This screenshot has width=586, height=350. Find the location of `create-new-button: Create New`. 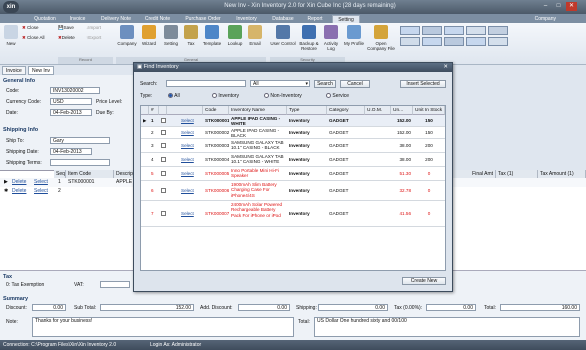

create-new-button: Create New is located at coordinates (424, 281).